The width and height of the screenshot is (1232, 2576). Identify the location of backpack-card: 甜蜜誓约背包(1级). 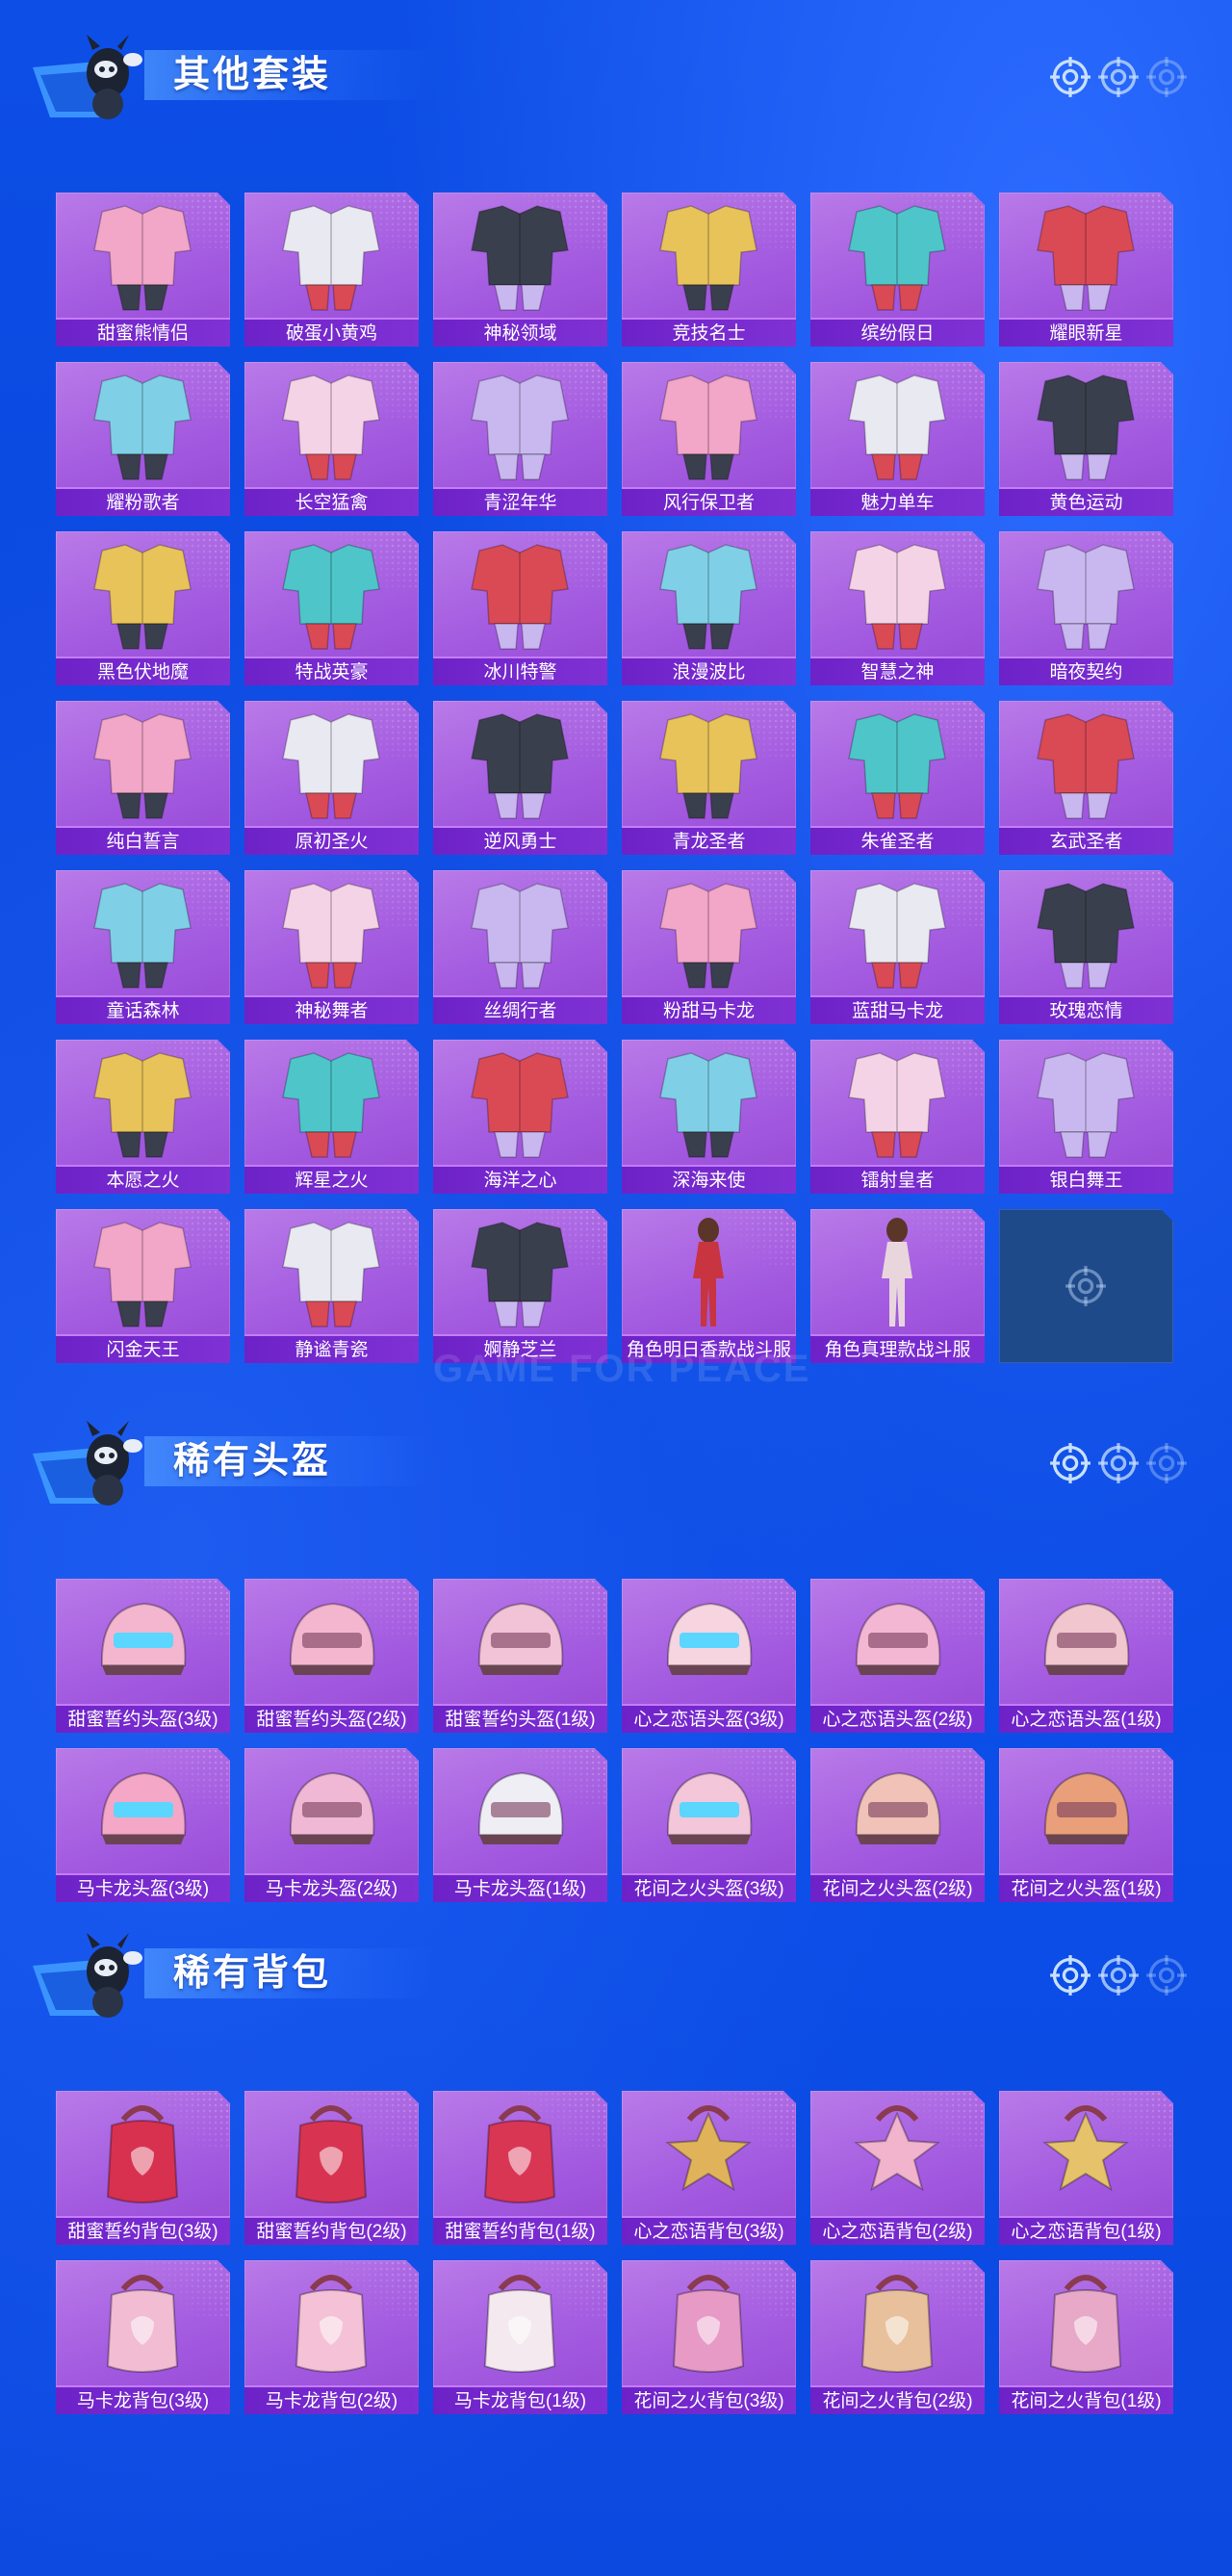
(520, 2168).